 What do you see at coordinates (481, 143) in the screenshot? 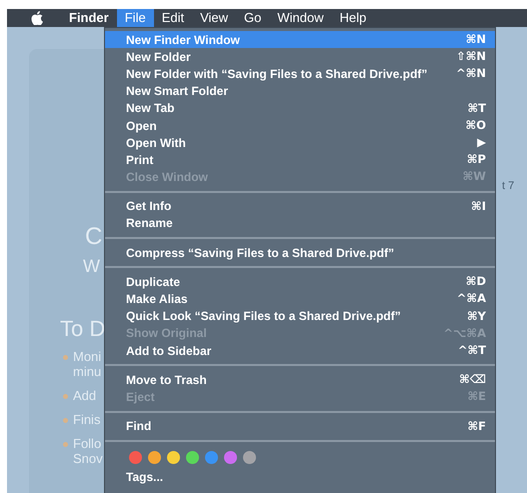
I see `shortcut-text: ▶` at bounding box center [481, 143].